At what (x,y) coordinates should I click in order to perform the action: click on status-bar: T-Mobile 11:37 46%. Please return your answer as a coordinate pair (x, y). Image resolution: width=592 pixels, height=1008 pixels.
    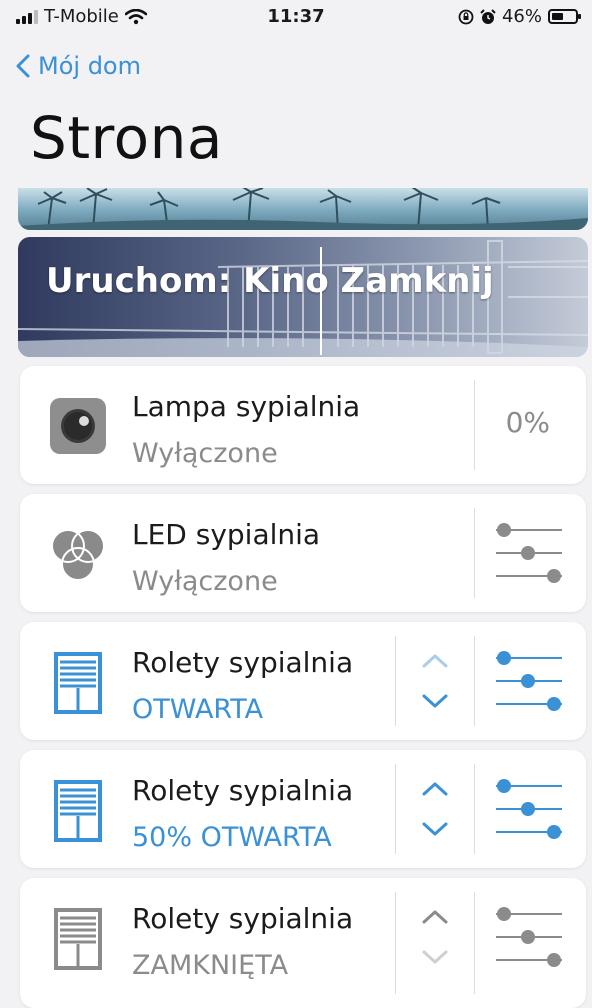
    Looking at the image, I should click on (296, 20).